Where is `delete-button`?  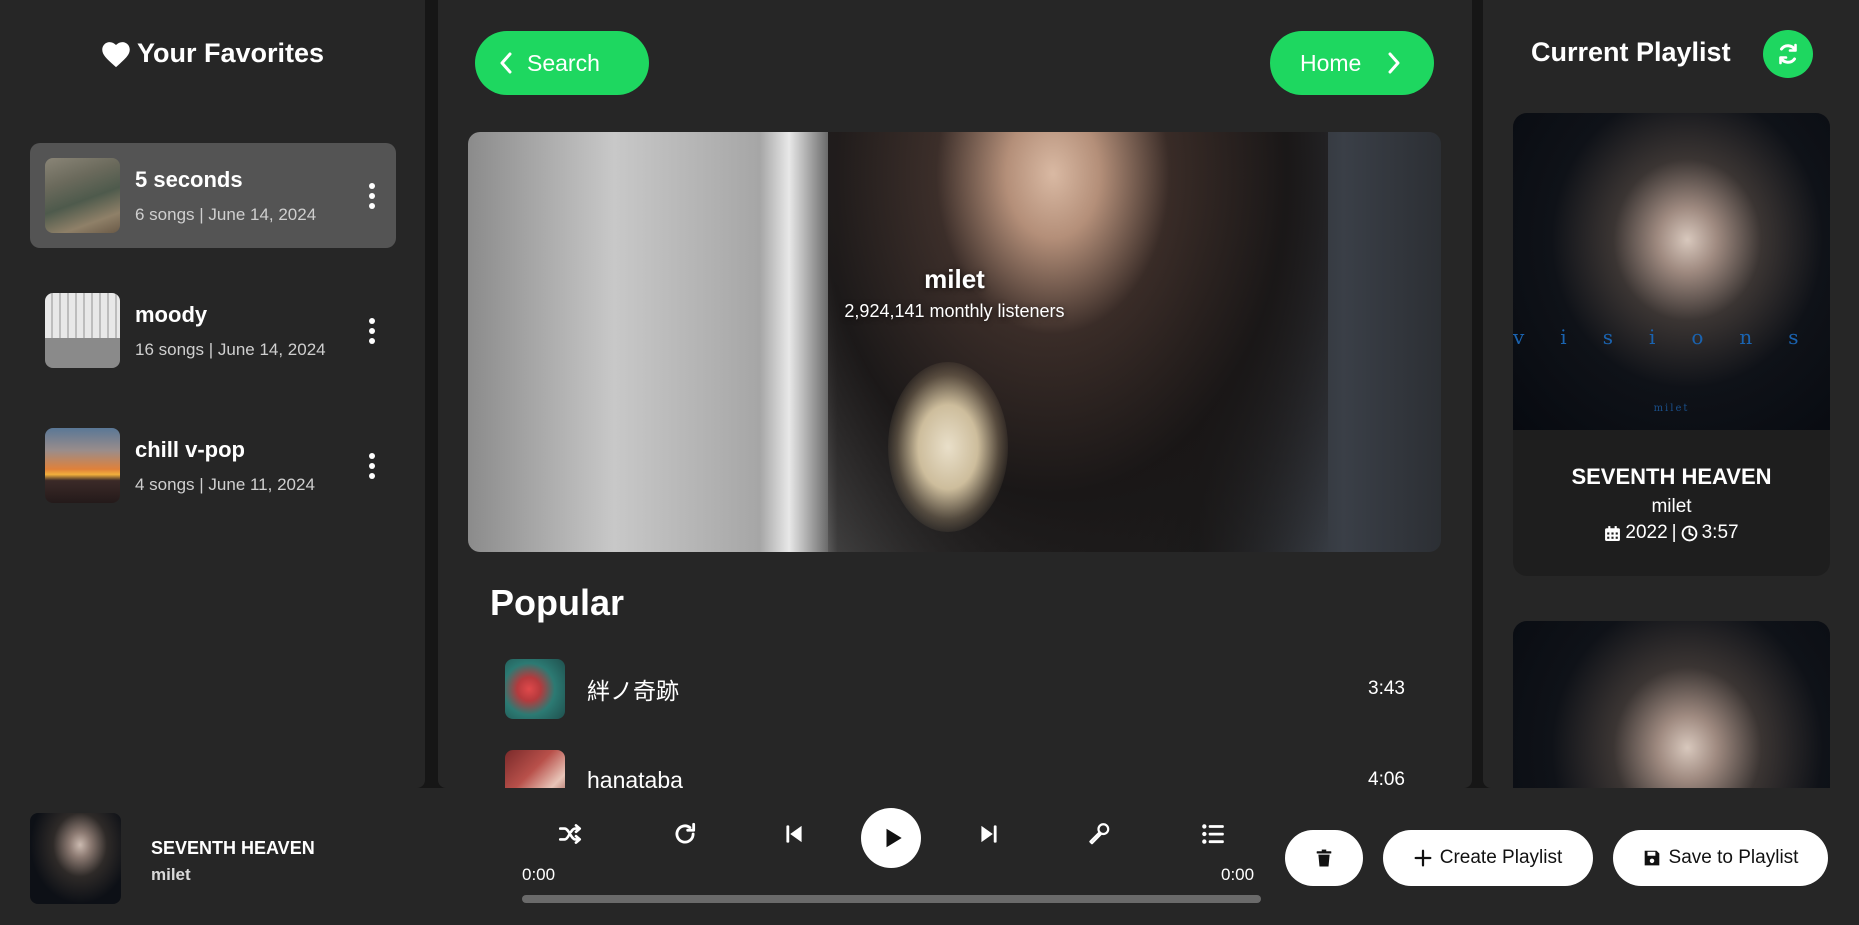
delete-button is located at coordinates (1324, 858).